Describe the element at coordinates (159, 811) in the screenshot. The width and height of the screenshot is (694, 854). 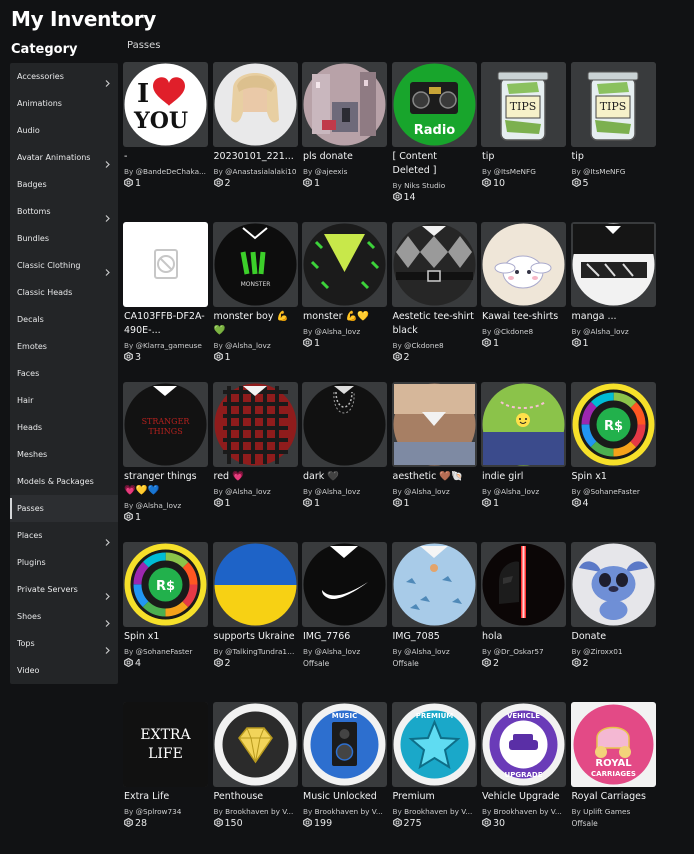
I see `creator-name: @Splrow734` at that location.